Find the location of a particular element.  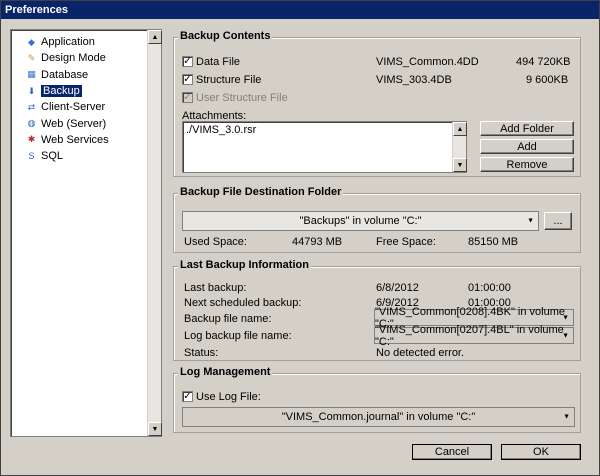

status-value: No detected error. is located at coordinates (420, 353).